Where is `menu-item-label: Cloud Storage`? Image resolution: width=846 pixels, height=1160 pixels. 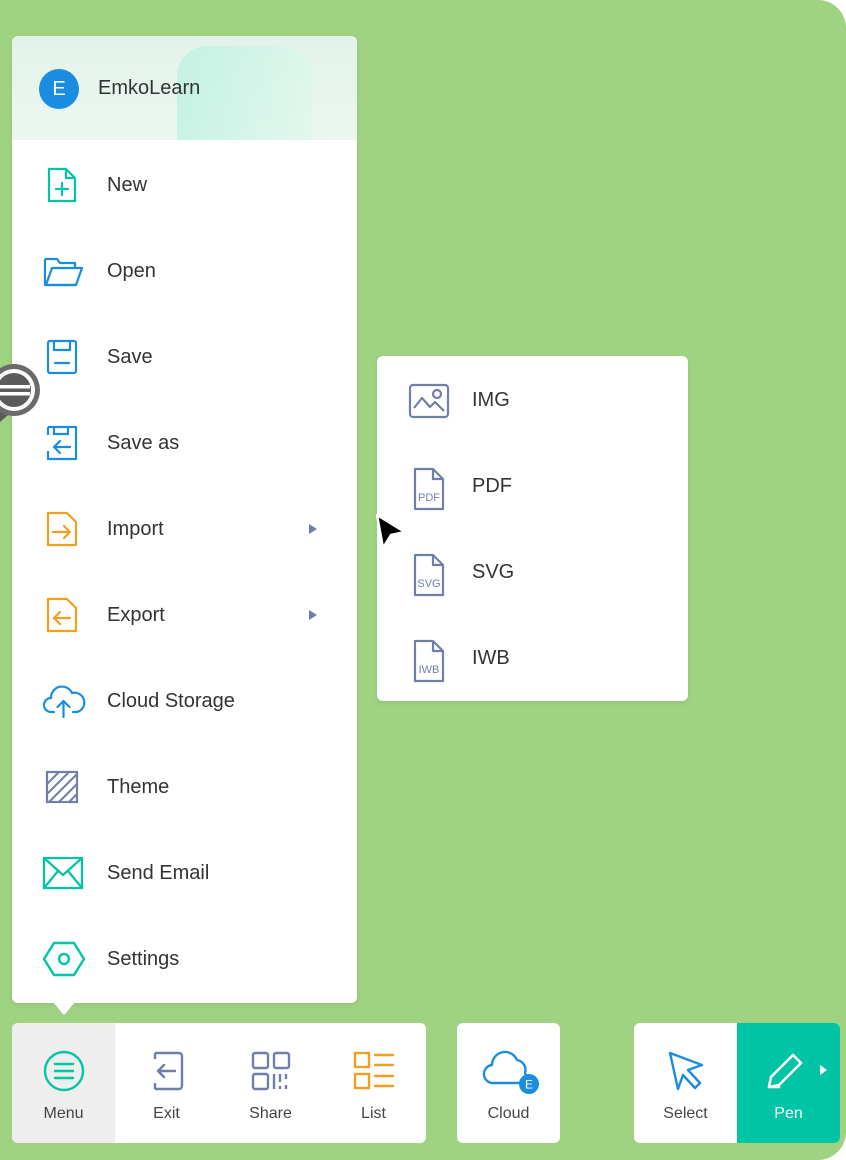 menu-item-label: Cloud Storage is located at coordinates (171, 701).